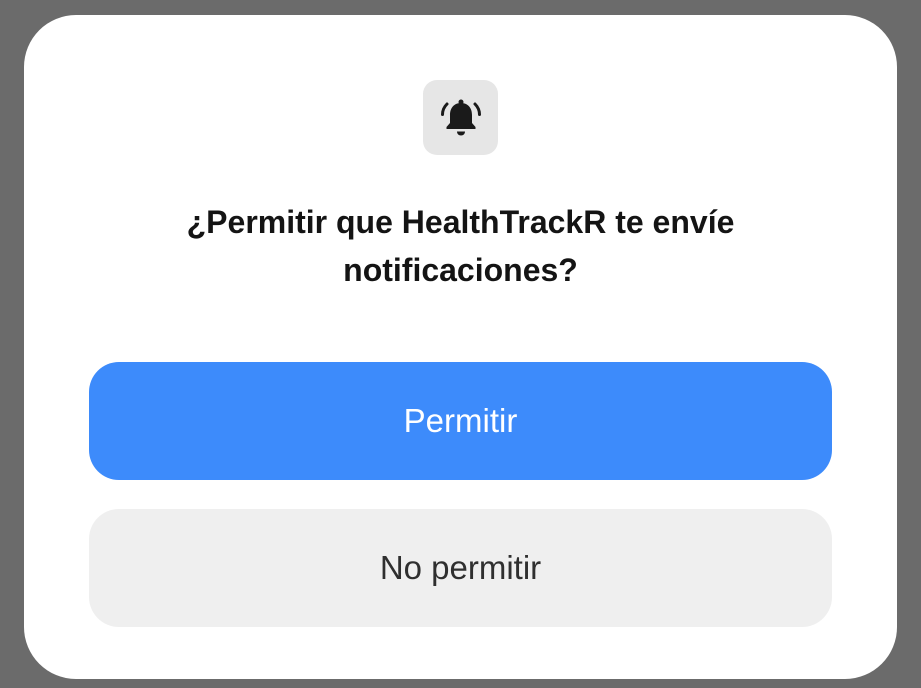 Image resolution: width=921 pixels, height=688 pixels. I want to click on allow-button: Permitir, so click(460, 421).